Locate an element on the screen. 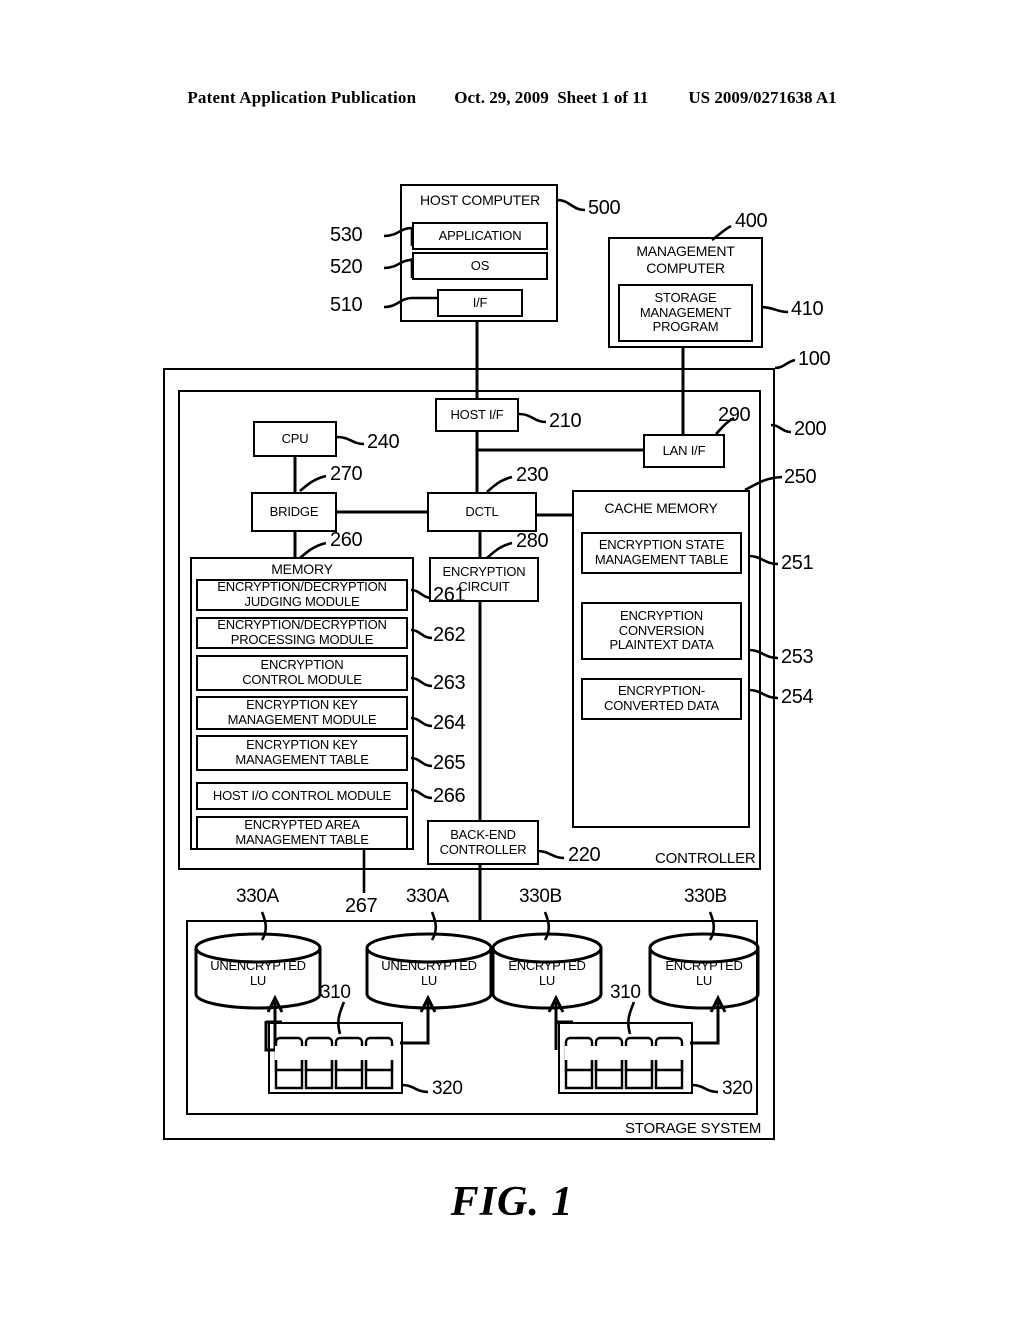 The height and width of the screenshot is (1320, 1024). figure-caption: FIG. 1 is located at coordinates (512, 1202).